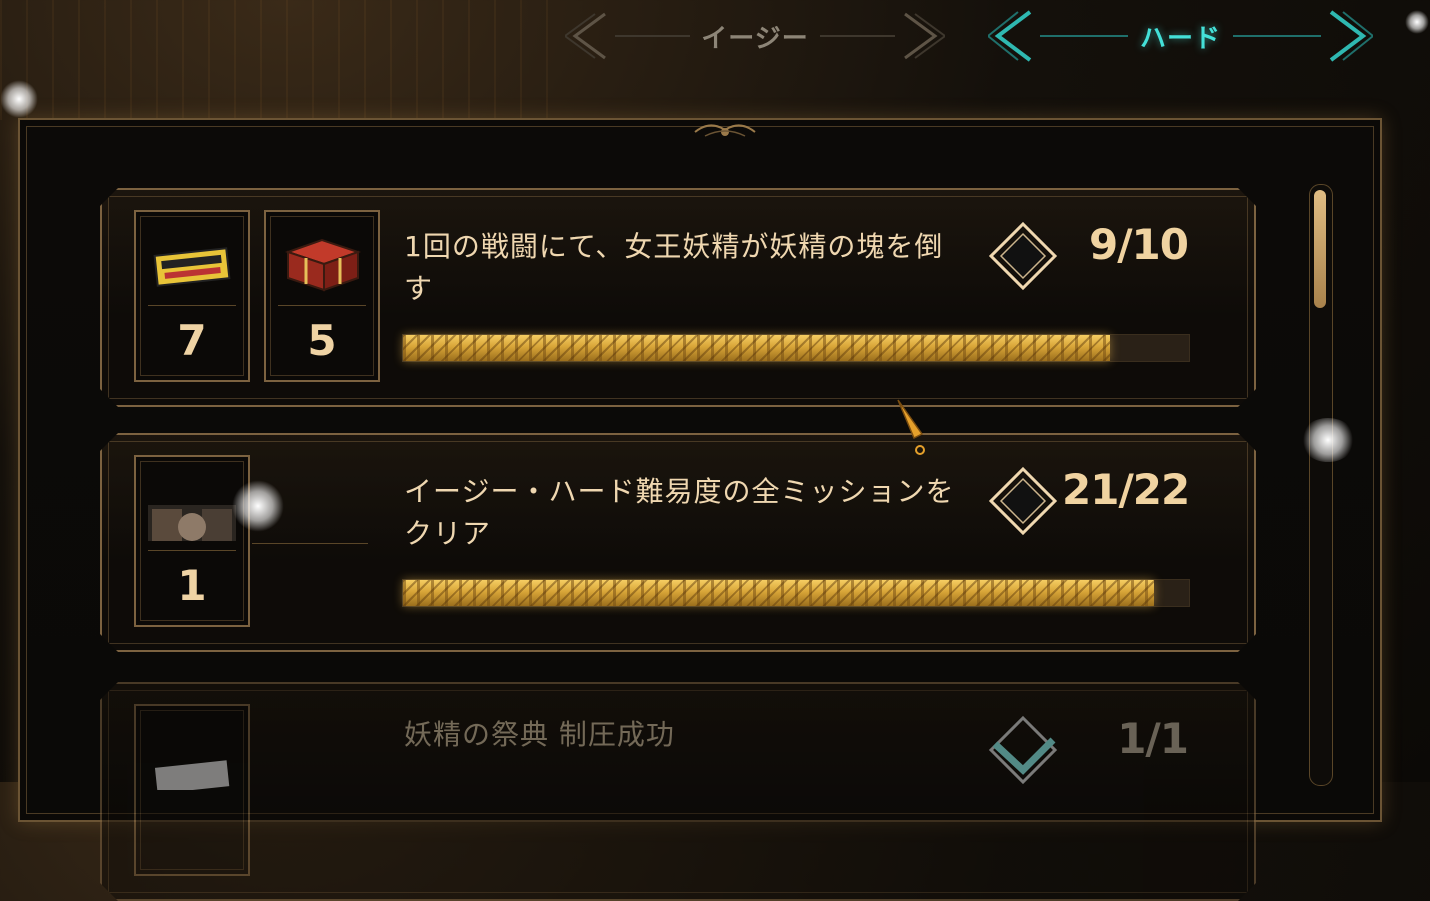 The height and width of the screenshot is (901, 1430). I want to click on completed-check-icon, so click(1023, 750).